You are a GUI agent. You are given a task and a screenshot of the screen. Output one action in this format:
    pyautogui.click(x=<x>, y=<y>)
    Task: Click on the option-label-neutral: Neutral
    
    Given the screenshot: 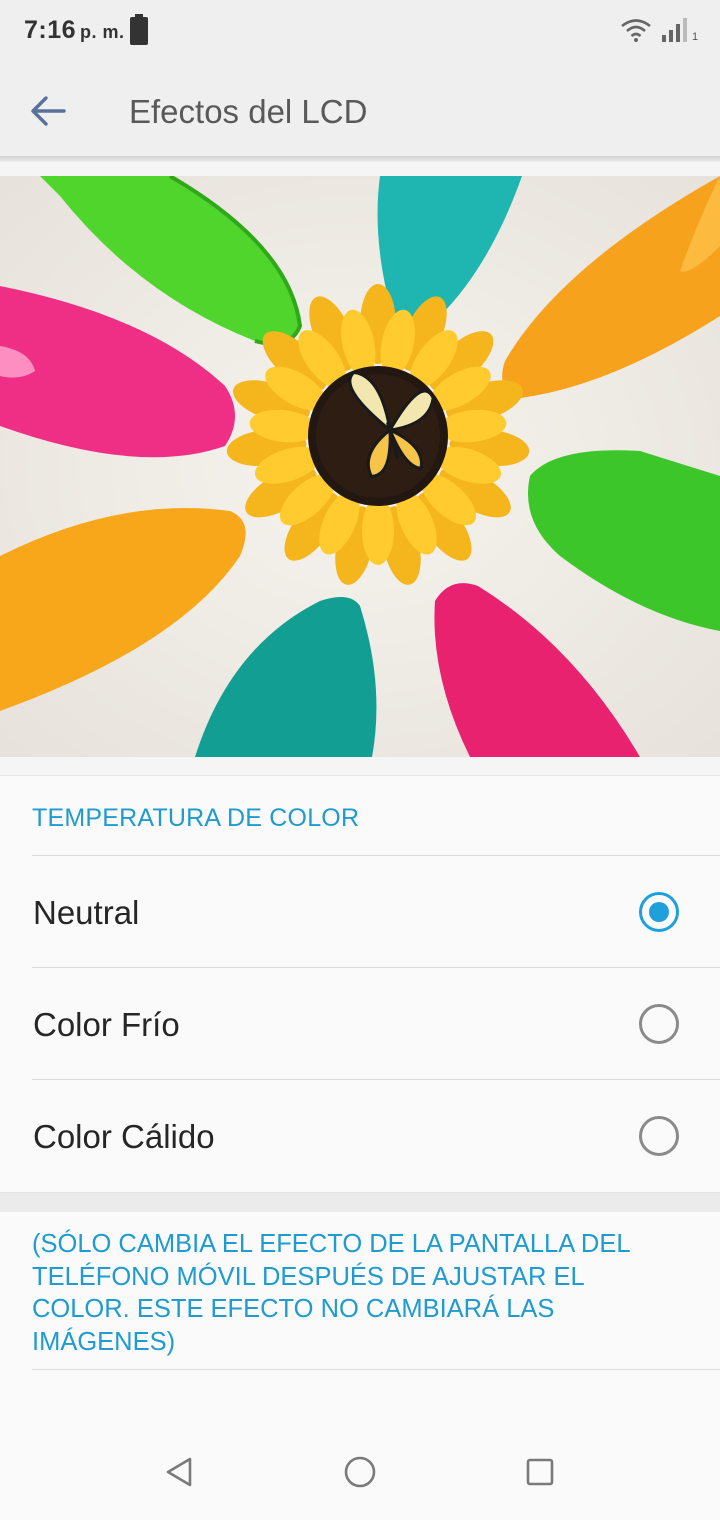 What is the action you would take?
    pyautogui.click(x=86, y=912)
    